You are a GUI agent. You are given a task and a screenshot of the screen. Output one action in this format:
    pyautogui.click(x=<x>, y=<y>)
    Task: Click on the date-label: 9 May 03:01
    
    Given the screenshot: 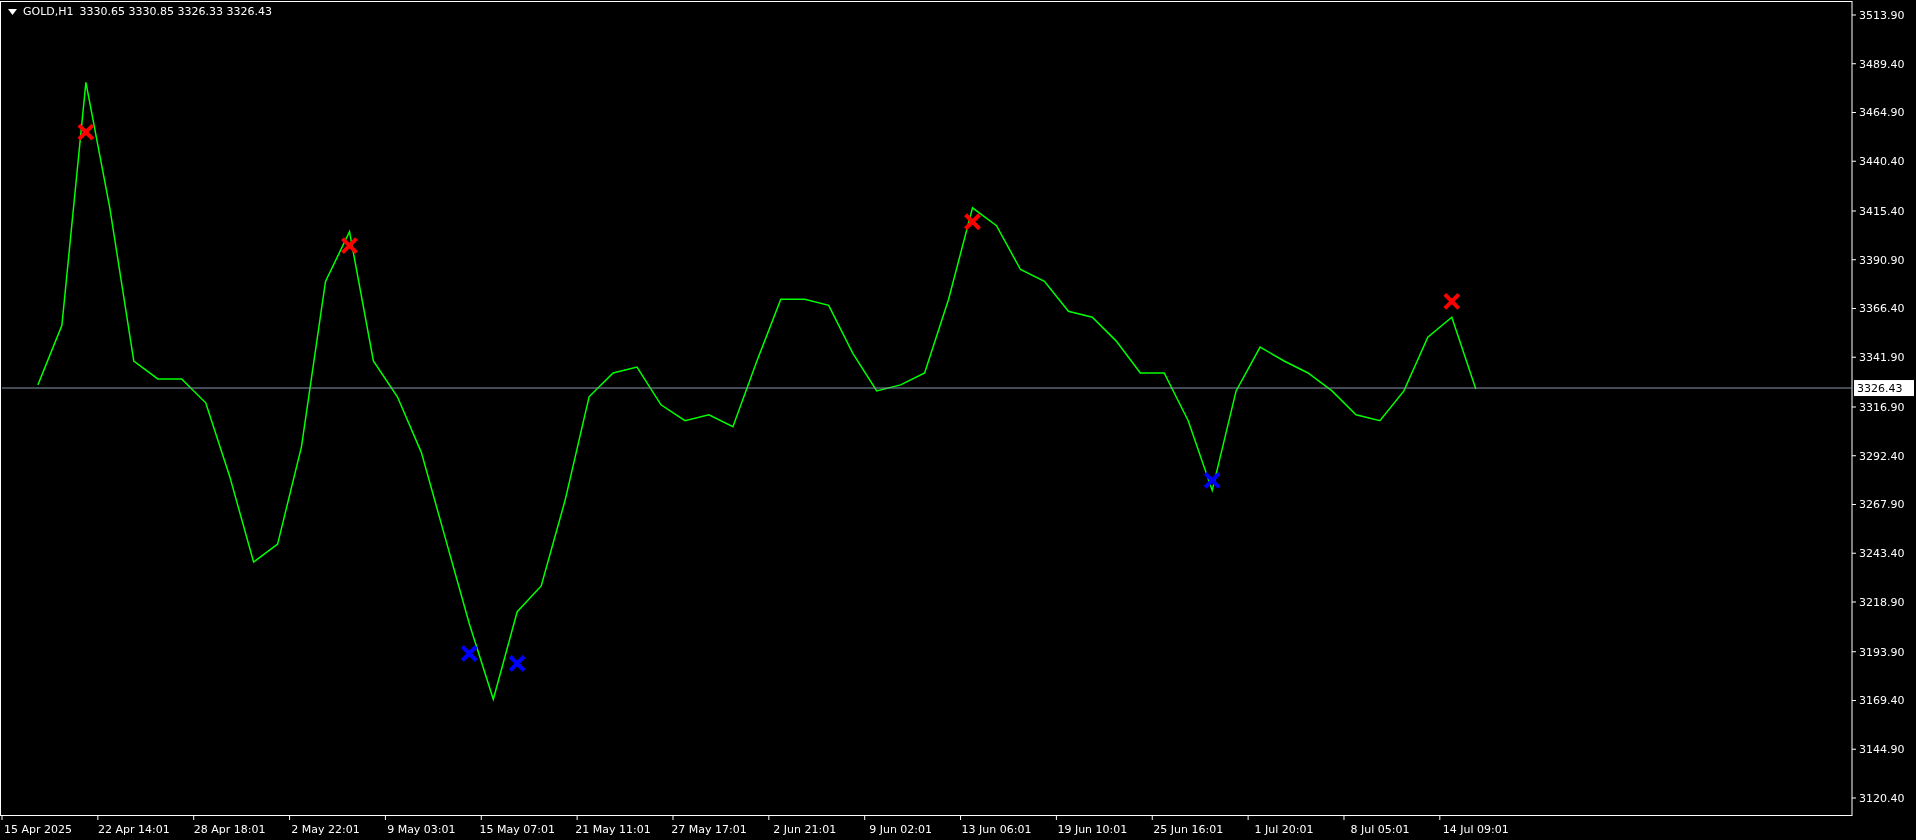 What is the action you would take?
    pyautogui.click(x=421, y=829)
    